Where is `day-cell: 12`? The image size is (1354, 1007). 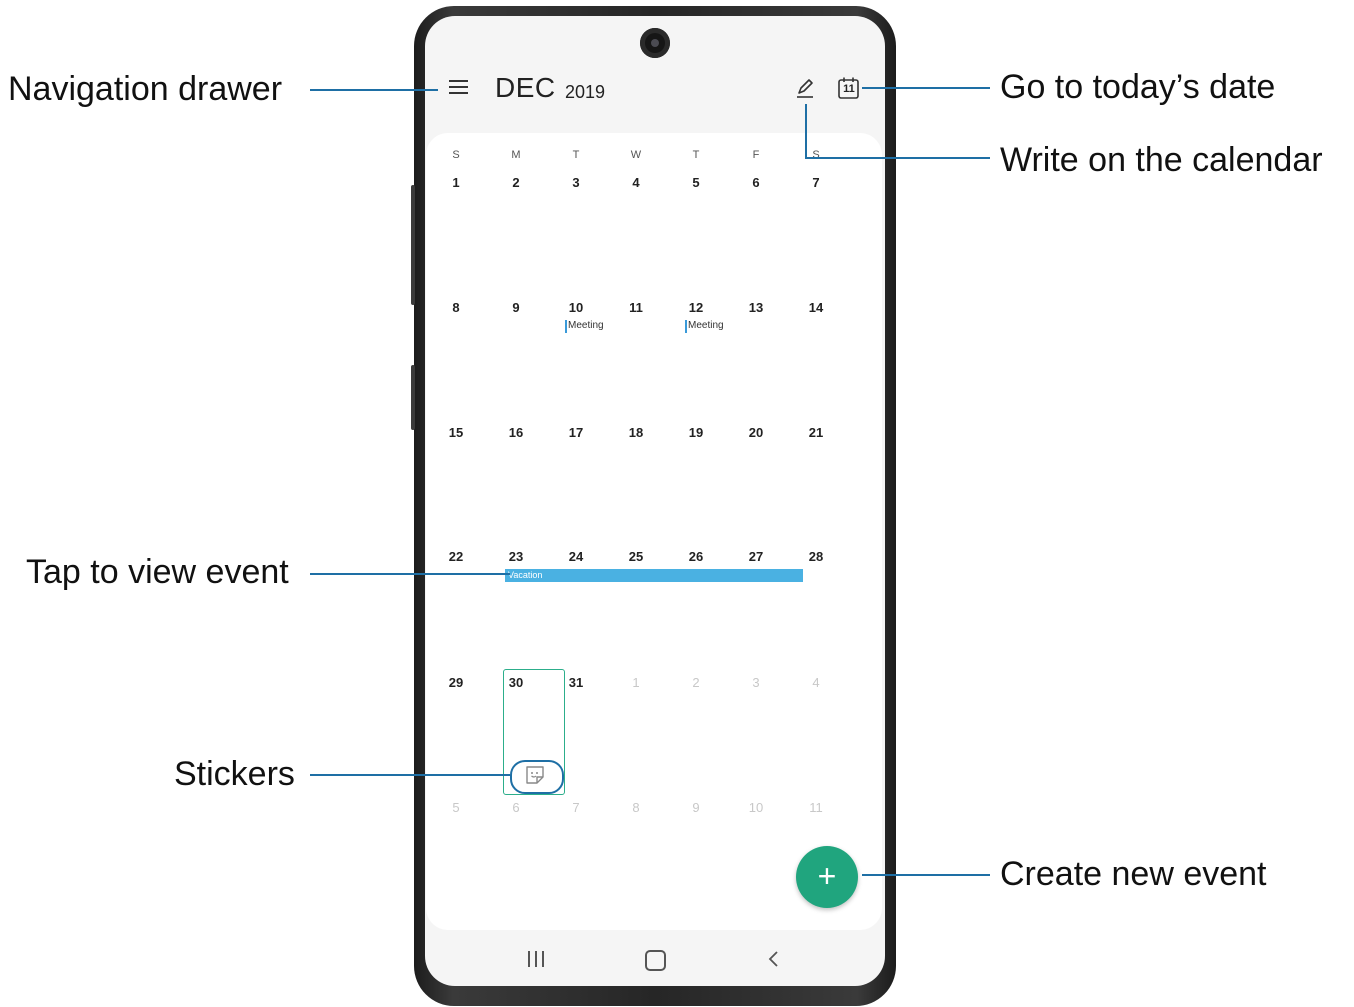 day-cell: 12 is located at coordinates (696, 307).